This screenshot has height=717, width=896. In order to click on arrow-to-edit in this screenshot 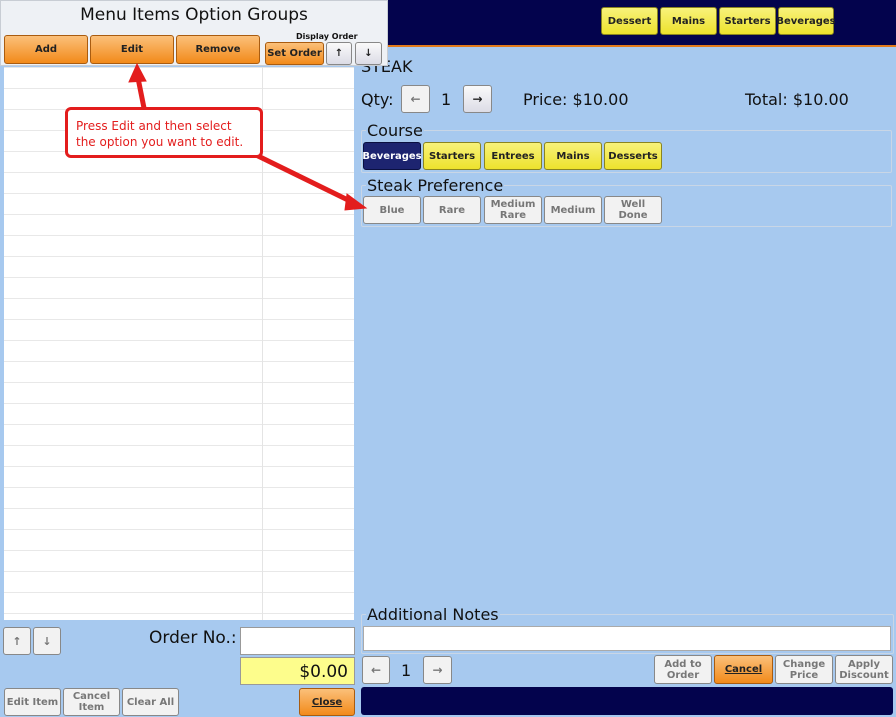, I will do `click(141, 93)`.